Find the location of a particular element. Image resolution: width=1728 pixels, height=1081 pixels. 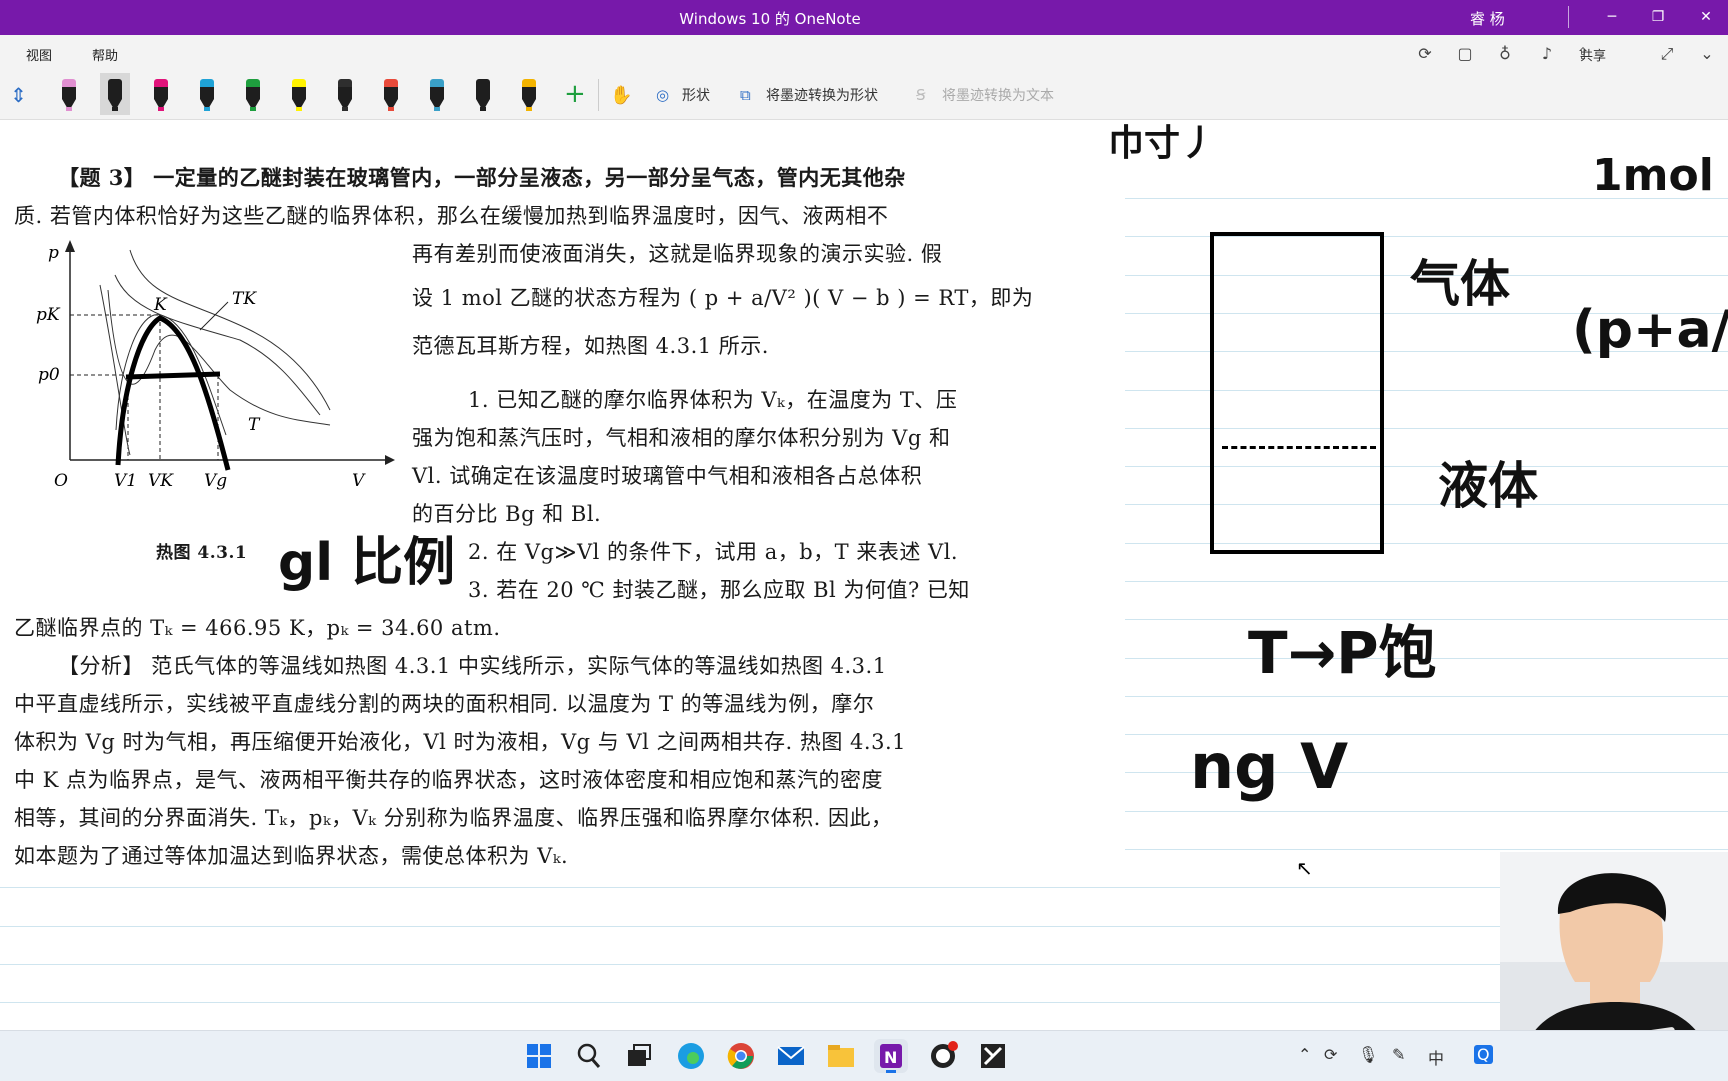

isotherm-curve is located at coordinates (217, 345).